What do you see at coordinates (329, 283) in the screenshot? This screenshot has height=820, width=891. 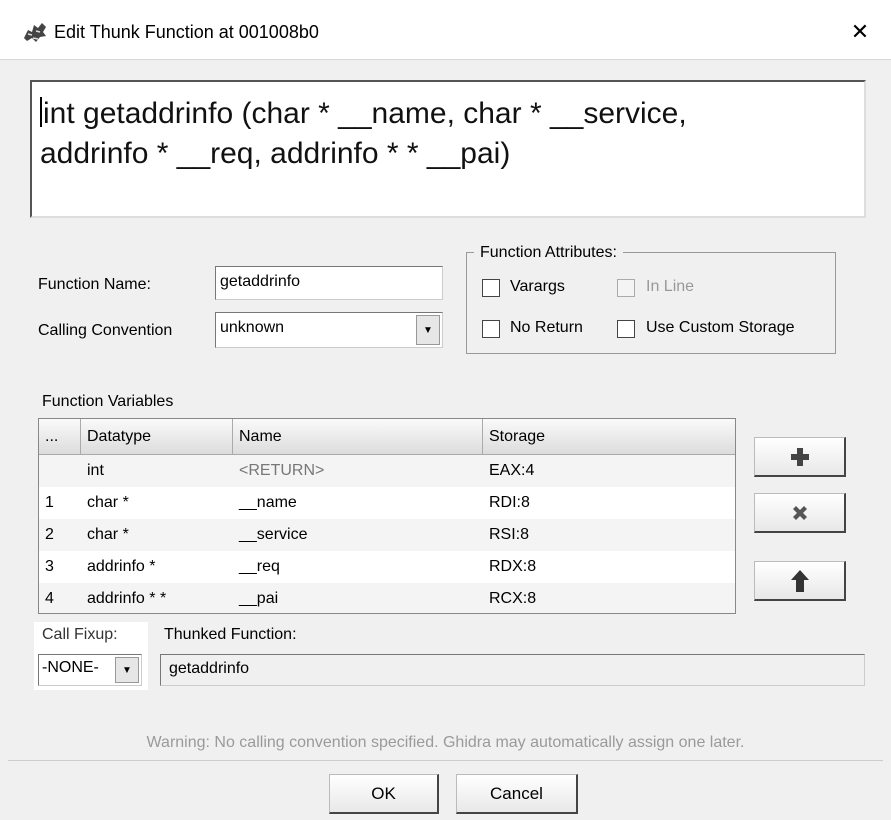 I see `function-name-input: getaddrinfo` at bounding box center [329, 283].